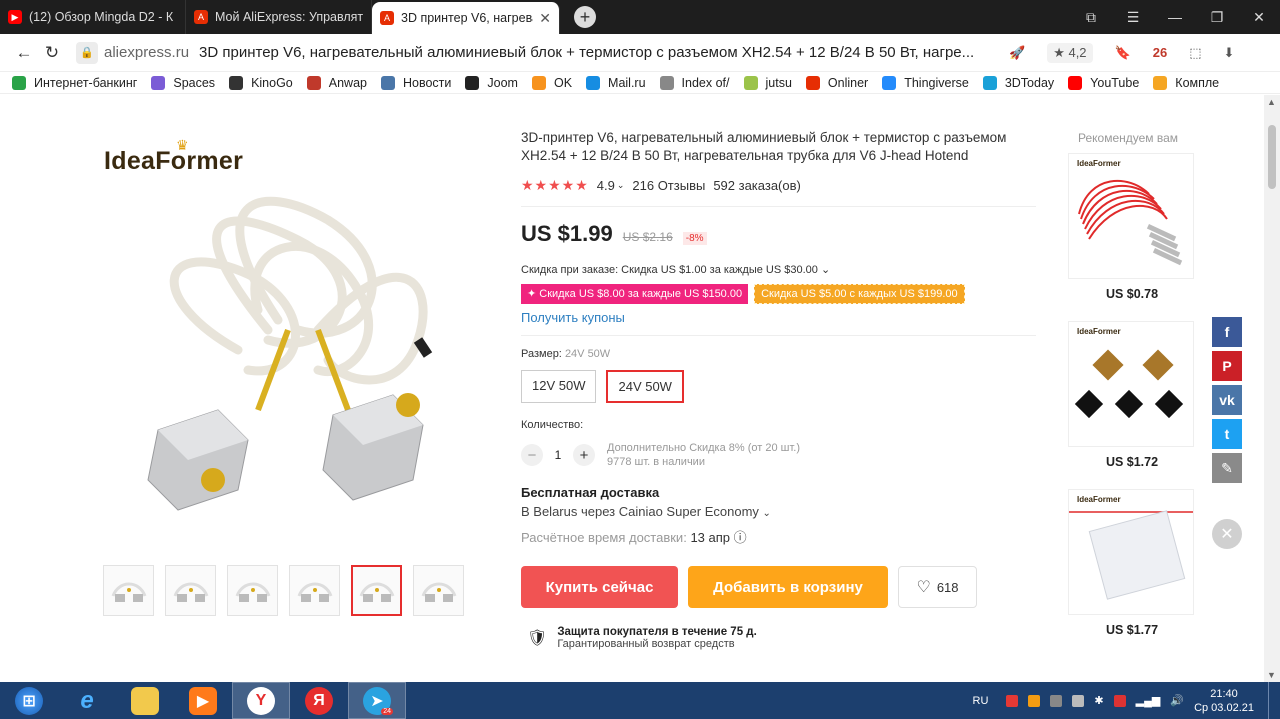  Describe the element at coordinates (93, 17) in the screenshot. I see `tab-youtube: ▶ (12) Обзор Mingda D2 - К` at that location.